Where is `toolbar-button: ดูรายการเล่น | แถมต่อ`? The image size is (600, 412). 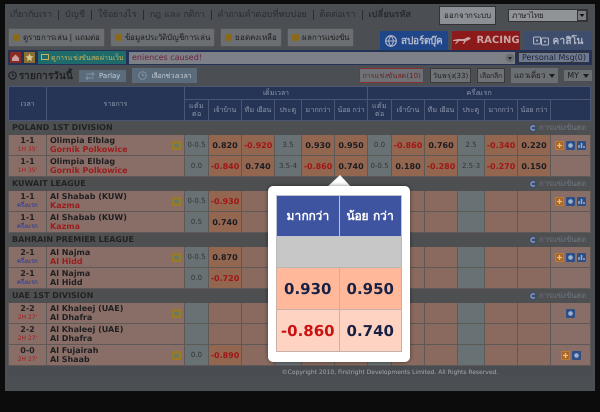
toolbar-button: ดูรายการเล่น | แถมต่อ is located at coordinates (56, 37).